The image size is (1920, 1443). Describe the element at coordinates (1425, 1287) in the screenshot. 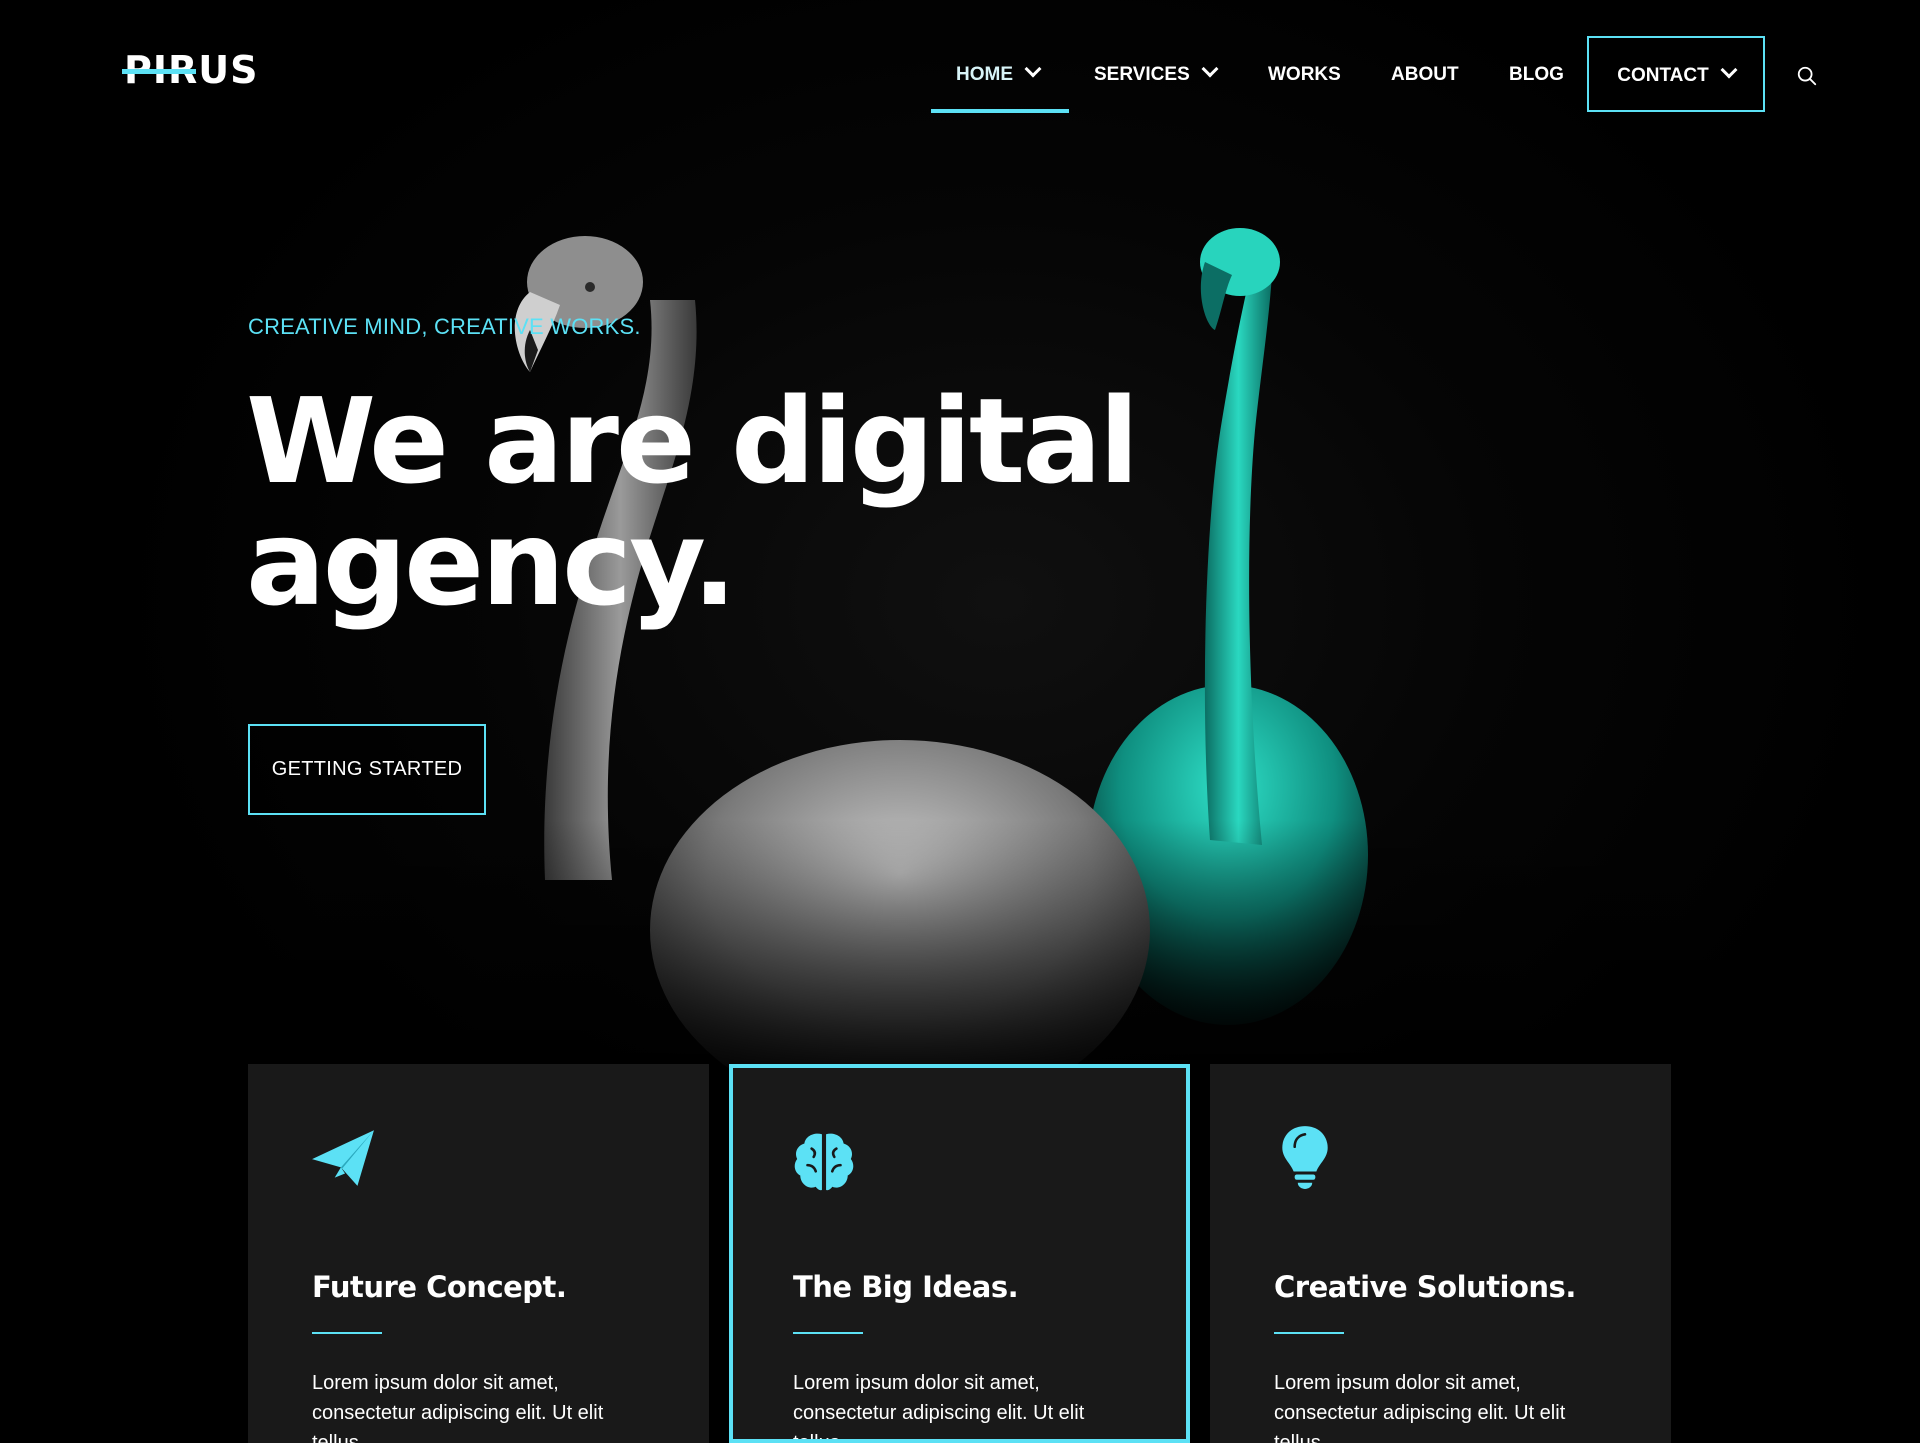

I see `feature-card-title: Creative Solutions.` at that location.